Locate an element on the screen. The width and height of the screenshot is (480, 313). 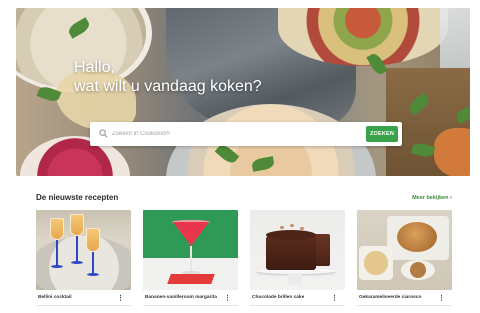
recipe-card: Bananen-vanilleroom margarita ⋮ is located at coordinates (190, 260).